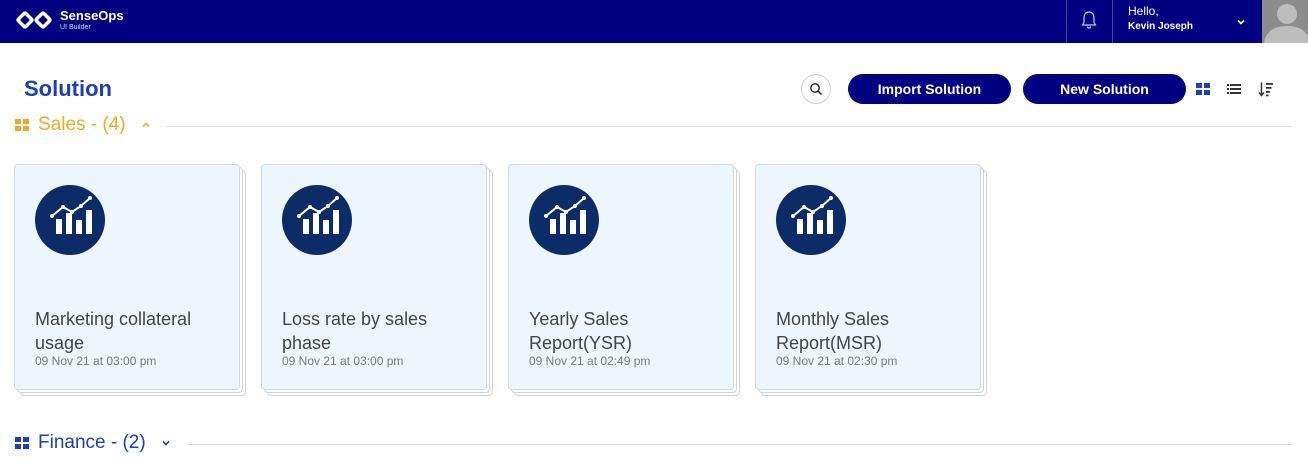 This screenshot has height=476, width=1308. Describe the element at coordinates (146, 125) in the screenshot. I see `chevron-up-icon` at that location.